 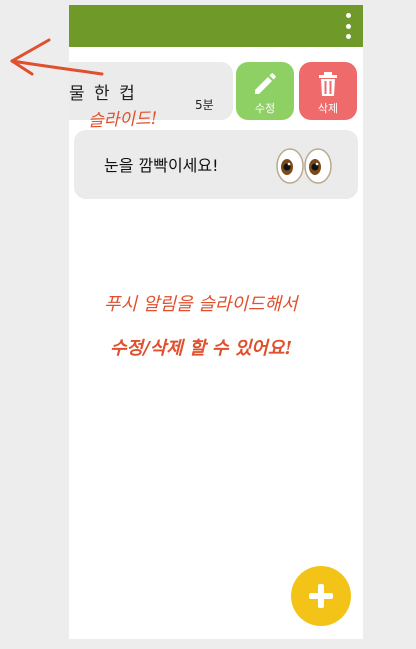 I want to click on swipe-arrow-icon, so click(x=57, y=57).